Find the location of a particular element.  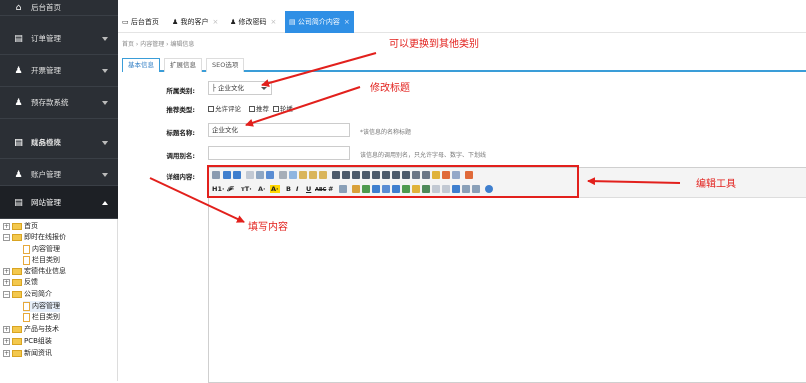

sidebar-item-accounts: ♟ 账户管理 is located at coordinates (59, 172).